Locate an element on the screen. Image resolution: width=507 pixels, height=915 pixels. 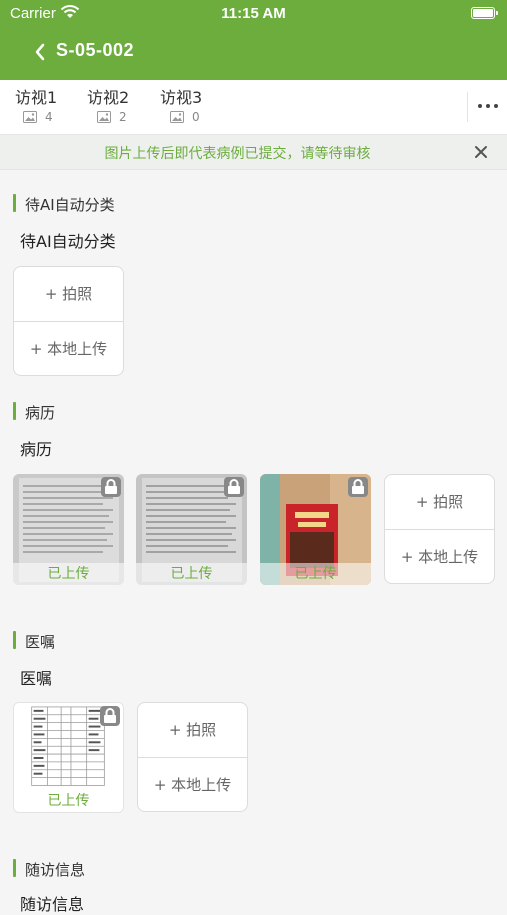
category-label: 待AI自动分类 is located at coordinates (68, 241).